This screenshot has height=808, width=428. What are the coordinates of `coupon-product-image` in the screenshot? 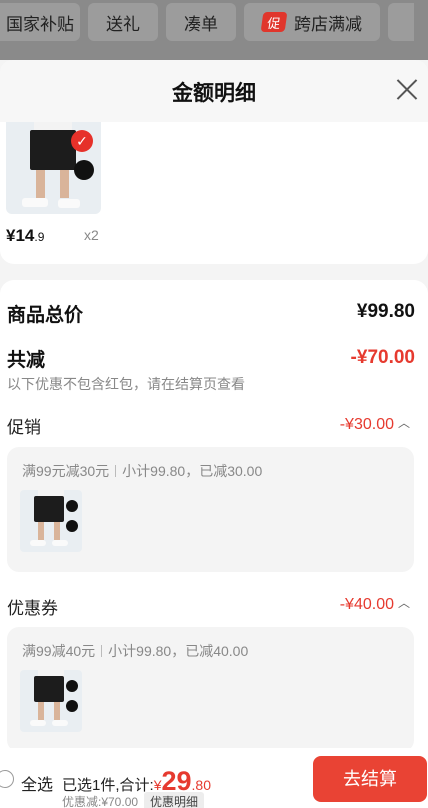 It's located at (51, 701).